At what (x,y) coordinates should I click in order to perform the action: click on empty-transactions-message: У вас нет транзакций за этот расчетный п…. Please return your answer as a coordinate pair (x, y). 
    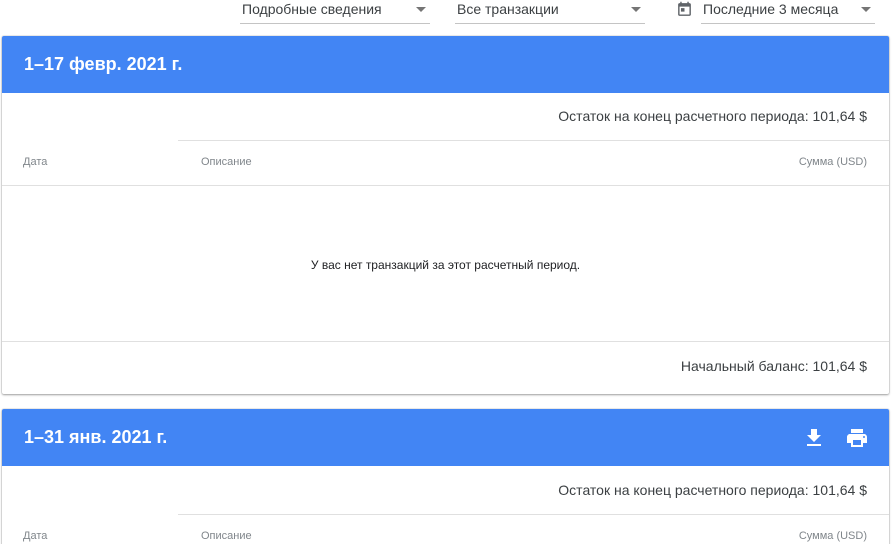
    Looking at the image, I should click on (445, 265).